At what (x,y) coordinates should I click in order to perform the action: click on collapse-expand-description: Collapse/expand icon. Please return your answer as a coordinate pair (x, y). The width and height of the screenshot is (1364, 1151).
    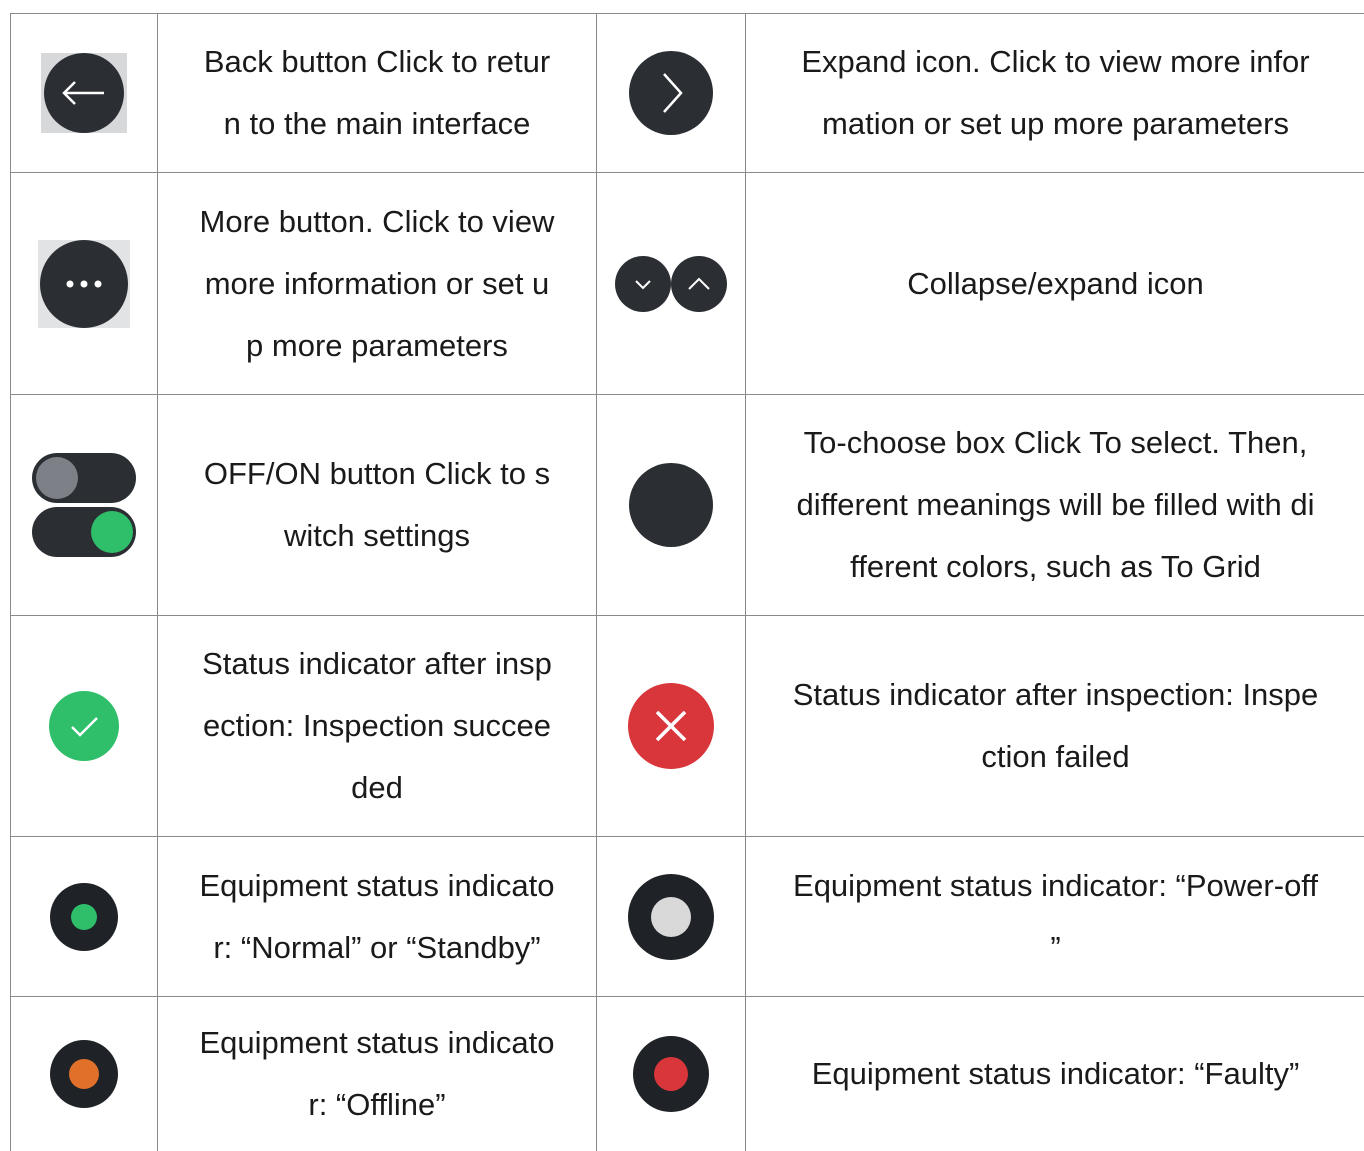
    Looking at the image, I should click on (1055, 283).